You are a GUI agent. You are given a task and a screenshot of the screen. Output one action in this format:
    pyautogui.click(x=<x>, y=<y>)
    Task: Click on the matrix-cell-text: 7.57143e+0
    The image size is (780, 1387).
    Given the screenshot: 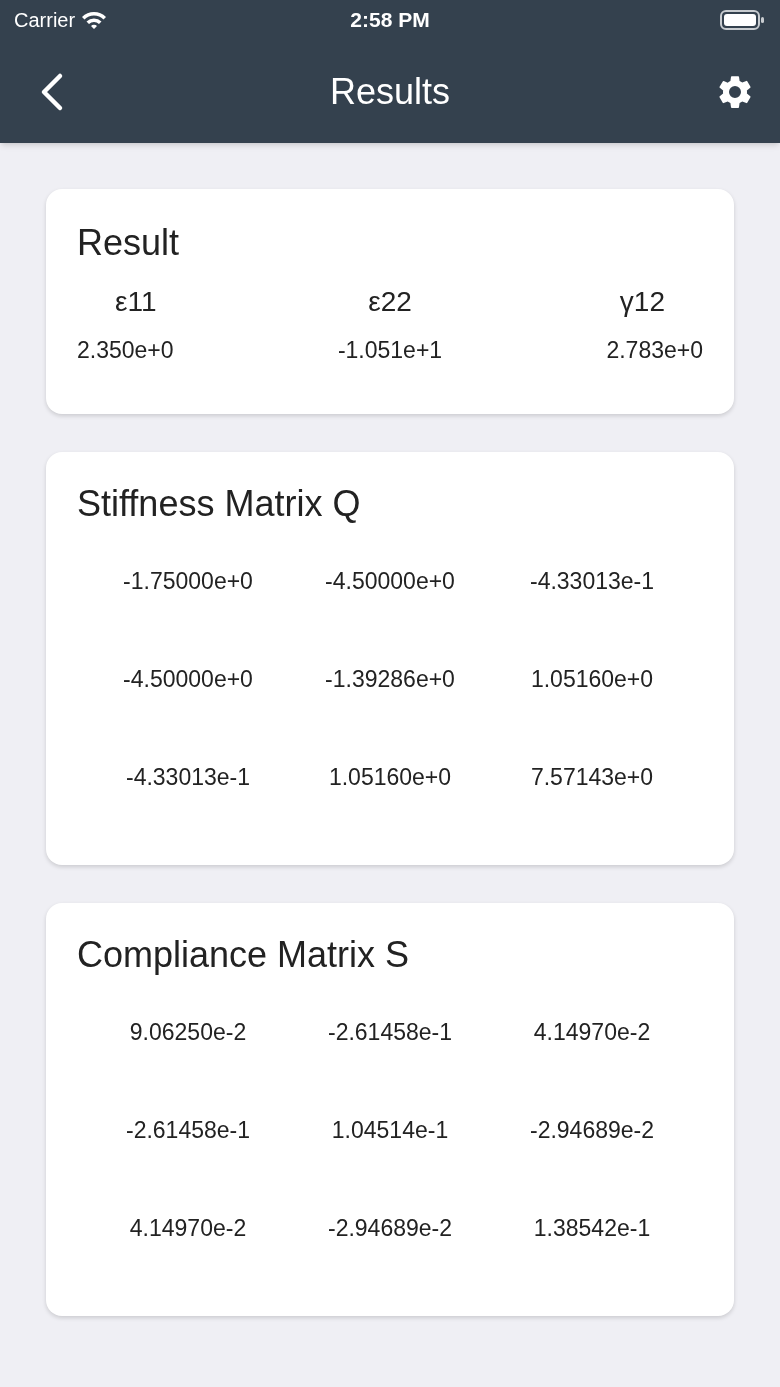 What is the action you would take?
    pyautogui.click(x=592, y=777)
    